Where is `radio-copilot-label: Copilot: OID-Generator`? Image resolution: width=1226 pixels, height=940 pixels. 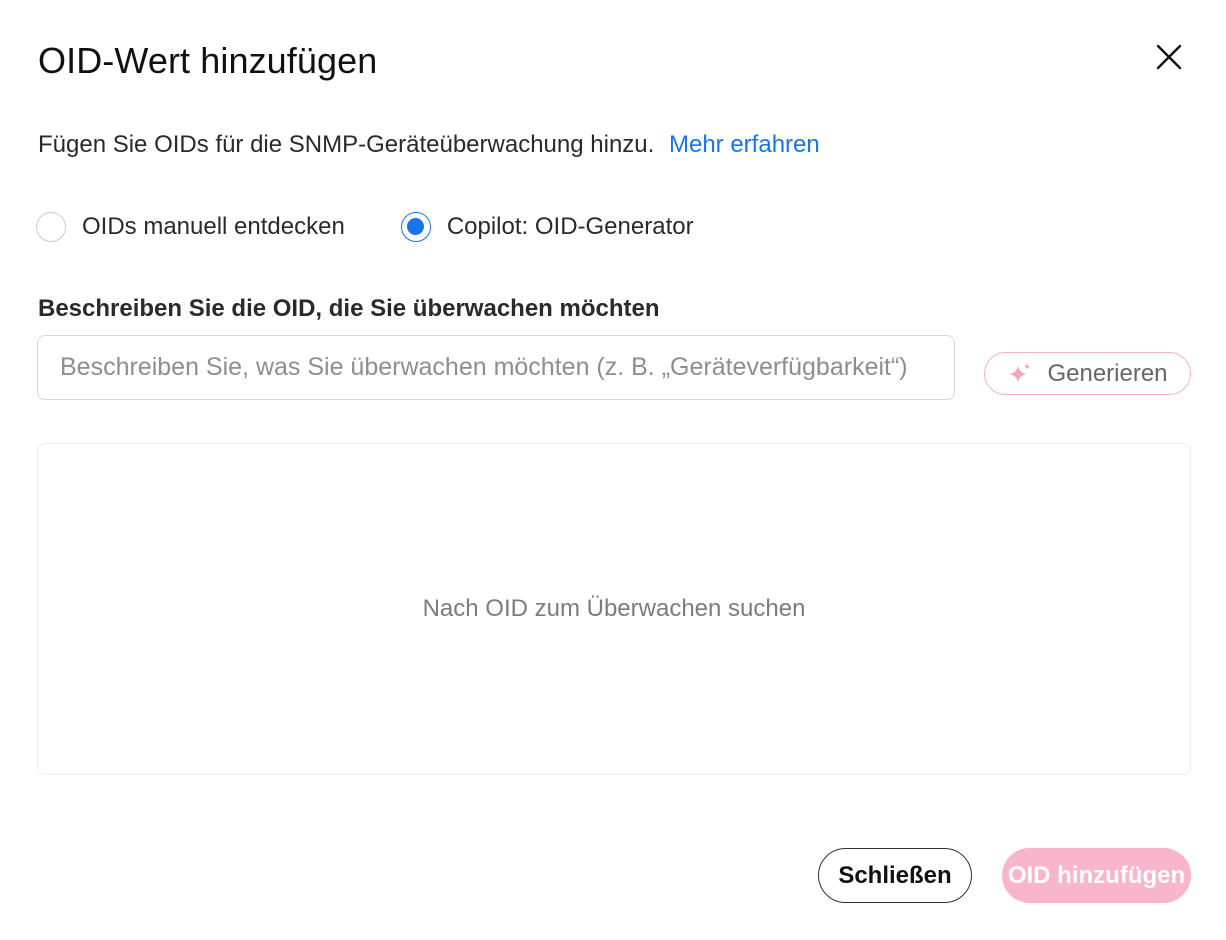
radio-copilot-label: Copilot: OID-Generator is located at coordinates (570, 226).